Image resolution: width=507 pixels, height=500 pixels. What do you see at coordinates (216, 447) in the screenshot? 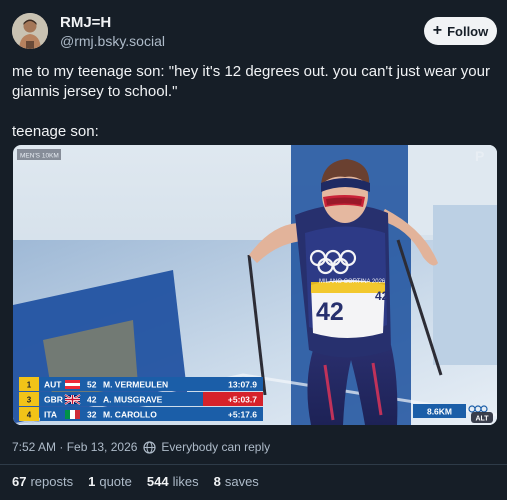
I see `reply-setting-label: Everybody can reply` at bounding box center [216, 447].